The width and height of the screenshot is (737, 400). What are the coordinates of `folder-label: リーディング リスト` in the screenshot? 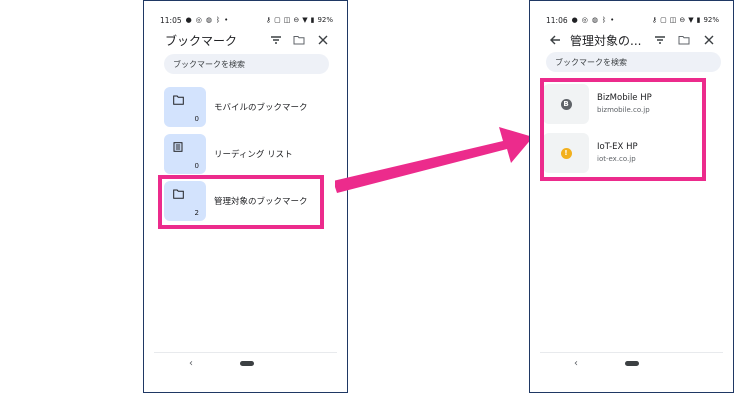 It's located at (253, 155).